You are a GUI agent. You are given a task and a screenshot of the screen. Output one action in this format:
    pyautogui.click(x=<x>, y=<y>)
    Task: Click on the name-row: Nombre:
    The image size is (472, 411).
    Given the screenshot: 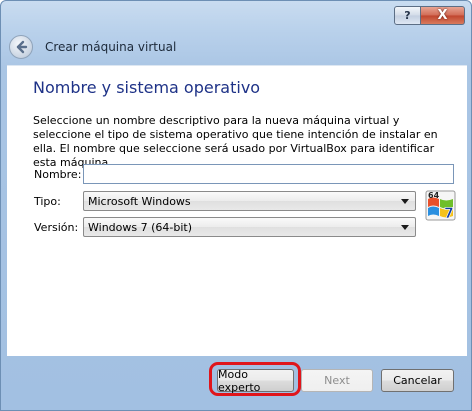 What is the action you would take?
    pyautogui.click(x=244, y=174)
    